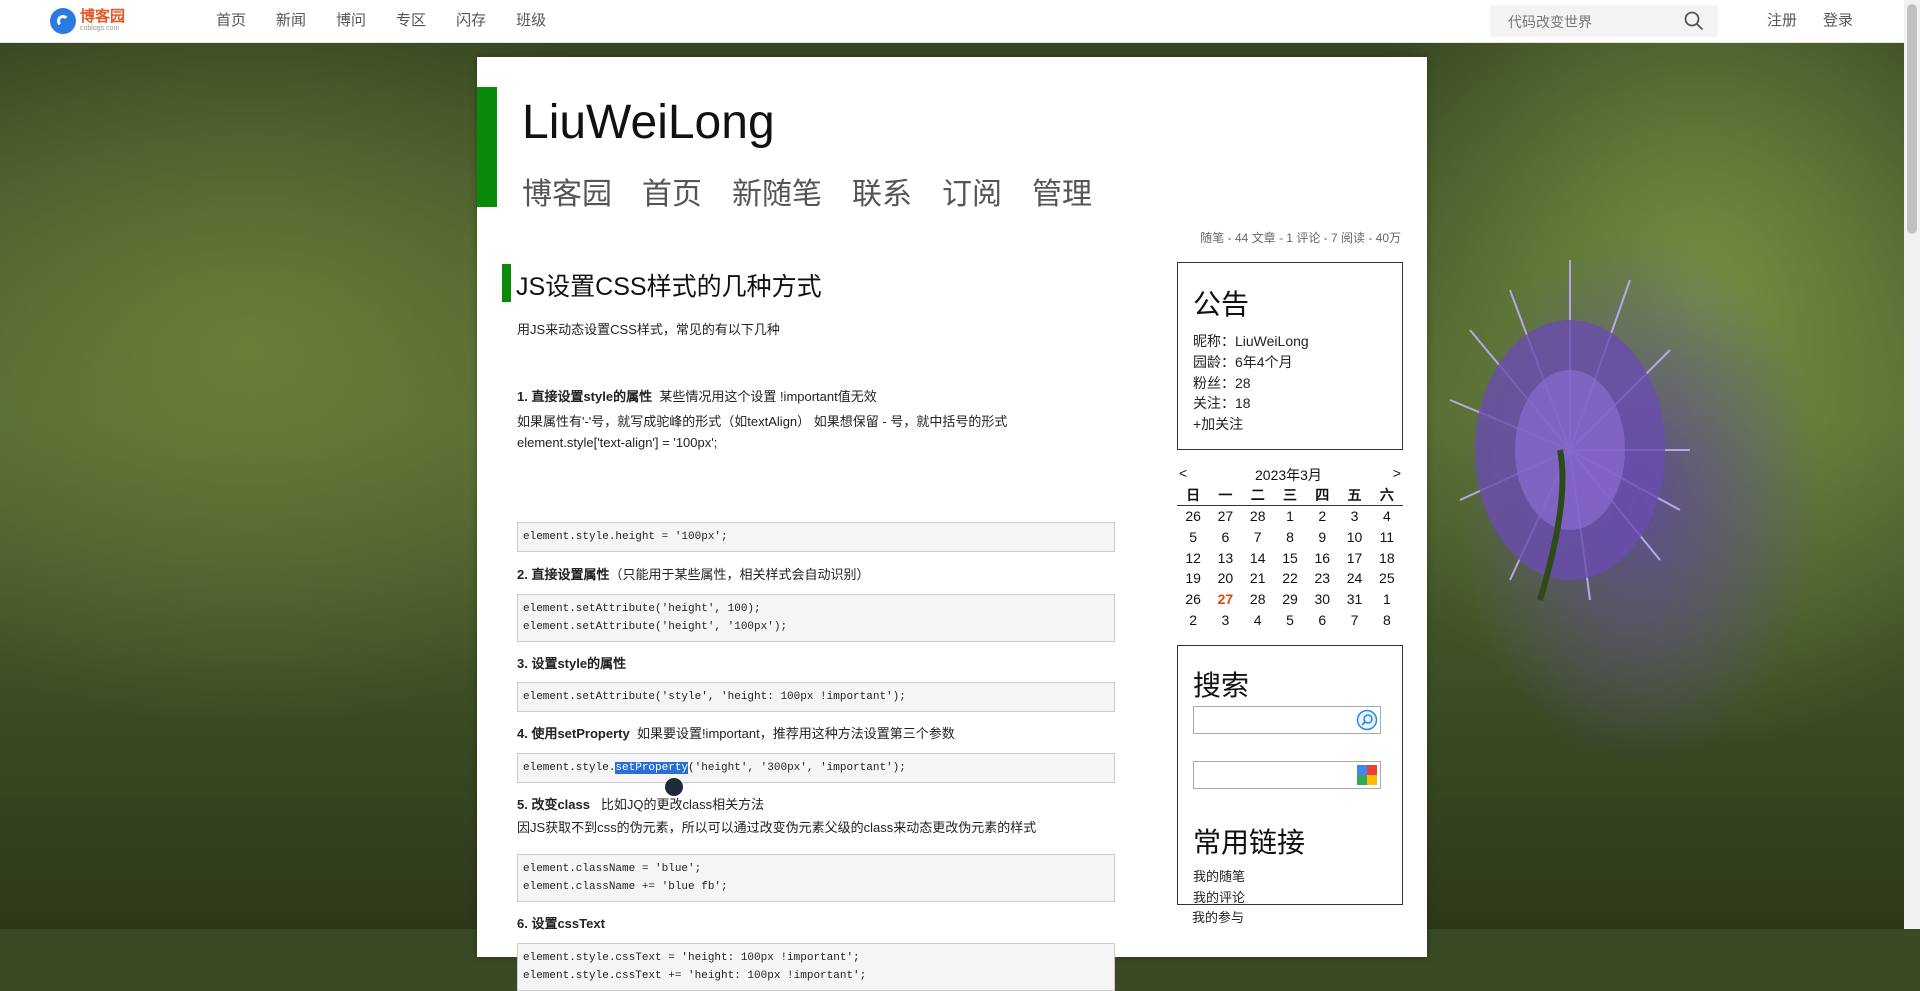 The width and height of the screenshot is (1920, 991). I want to click on blog-nav: 博客园 首页 新随笔 联系 订阅 管理, so click(822, 195).